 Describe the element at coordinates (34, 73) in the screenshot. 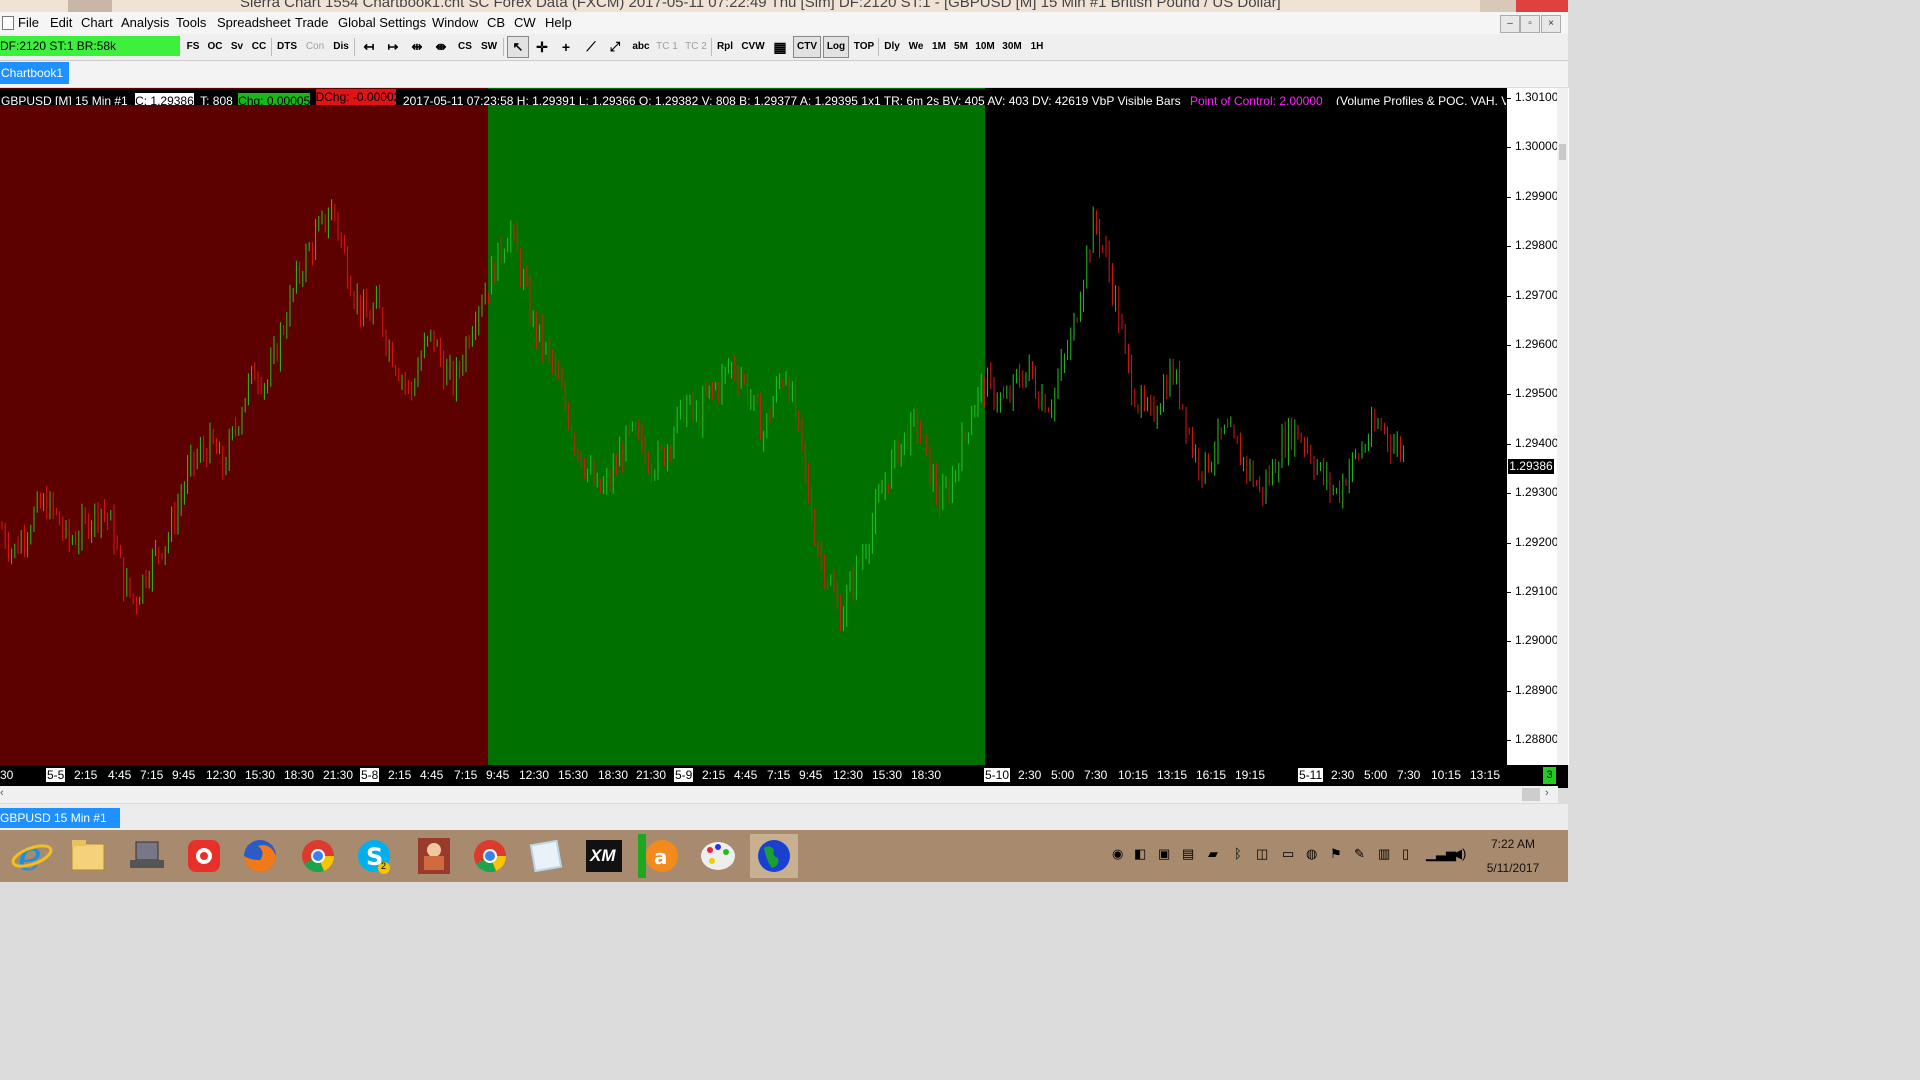

I see `chartbook-tab: Chartbook1` at that location.